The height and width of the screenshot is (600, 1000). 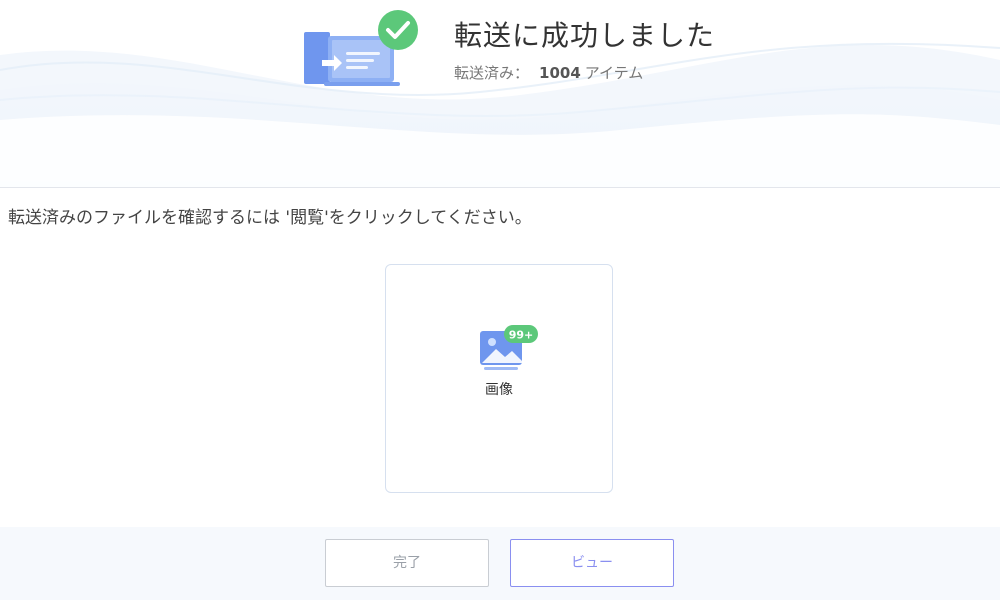 I want to click on count-badge: 99+, so click(x=521, y=335).